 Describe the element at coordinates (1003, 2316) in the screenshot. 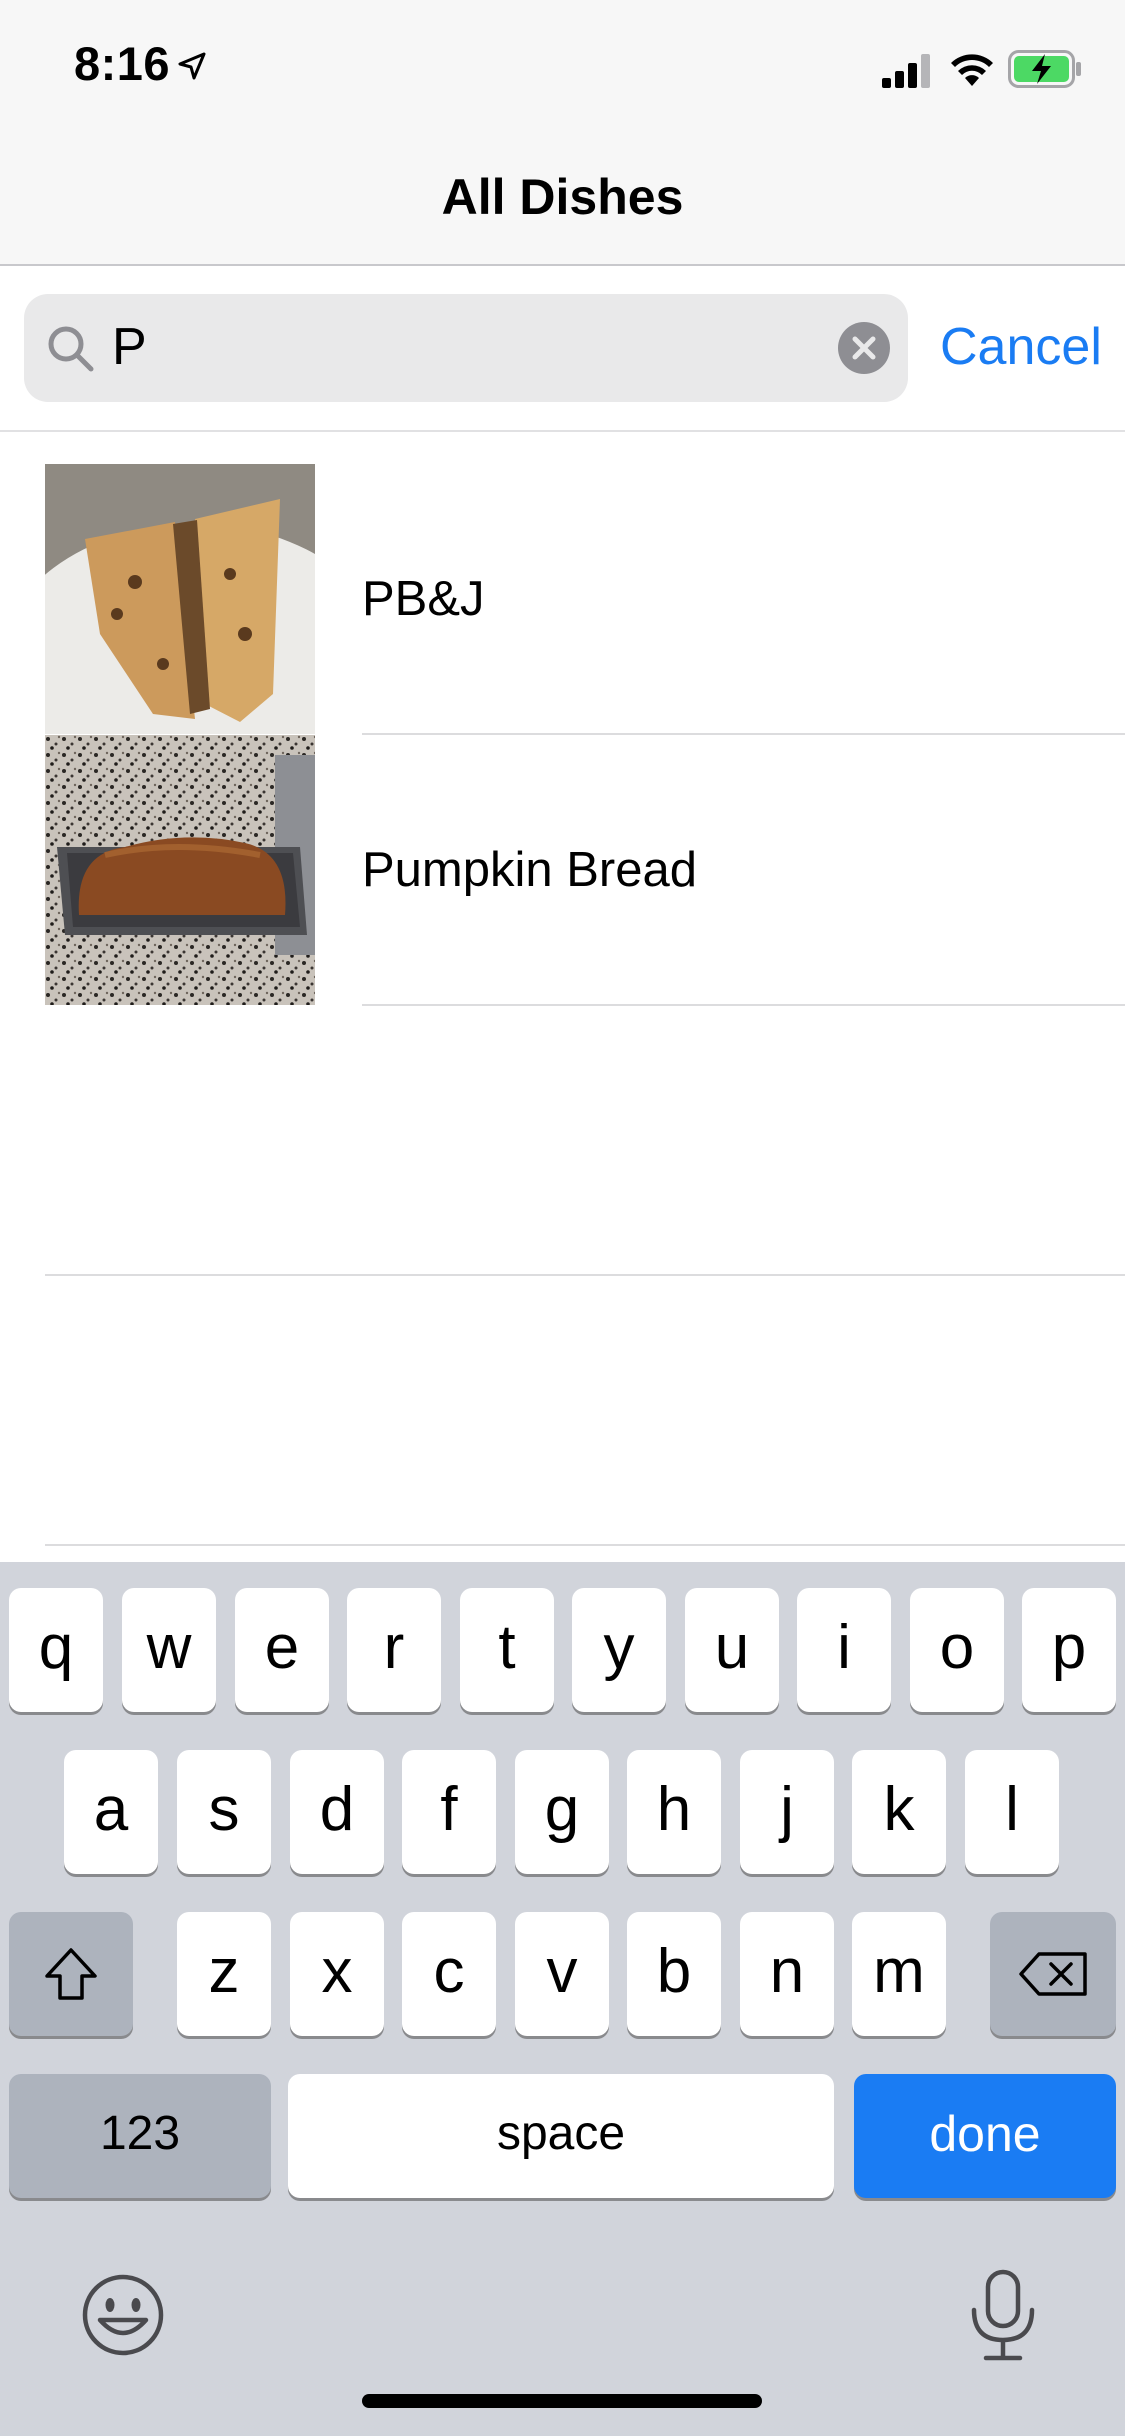

I see `microphone-icon` at that location.